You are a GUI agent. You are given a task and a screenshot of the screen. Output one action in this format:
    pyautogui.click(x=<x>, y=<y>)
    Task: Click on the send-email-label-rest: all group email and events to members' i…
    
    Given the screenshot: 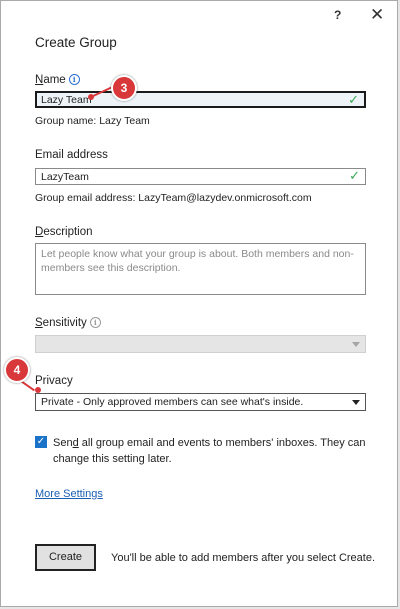 What is the action you would take?
    pyautogui.click(x=209, y=451)
    